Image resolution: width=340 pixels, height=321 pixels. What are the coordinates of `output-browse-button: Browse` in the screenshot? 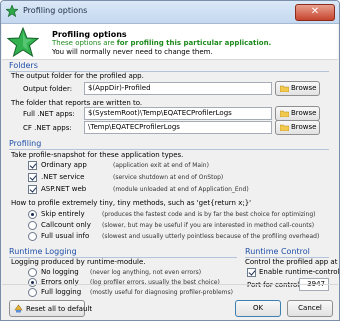 It's located at (297, 88).